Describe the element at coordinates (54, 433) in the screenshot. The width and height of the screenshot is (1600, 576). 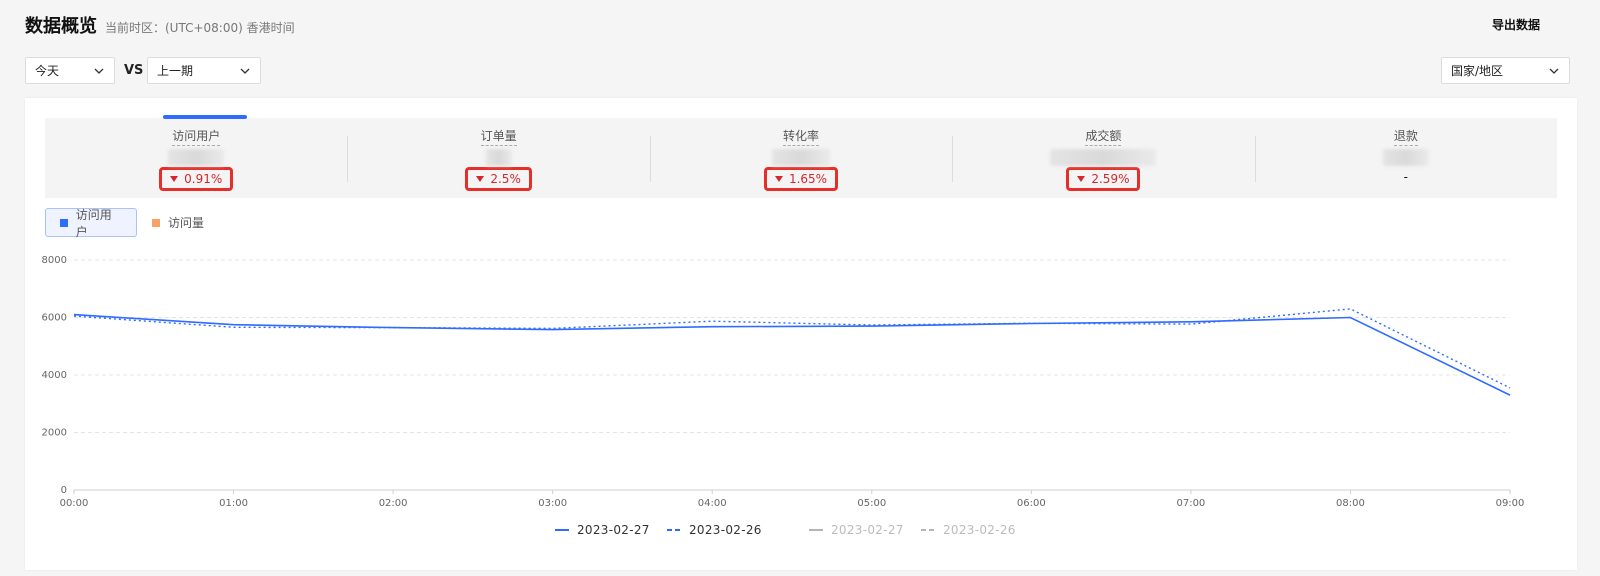
I see `y-tick-label: 2000` at that location.